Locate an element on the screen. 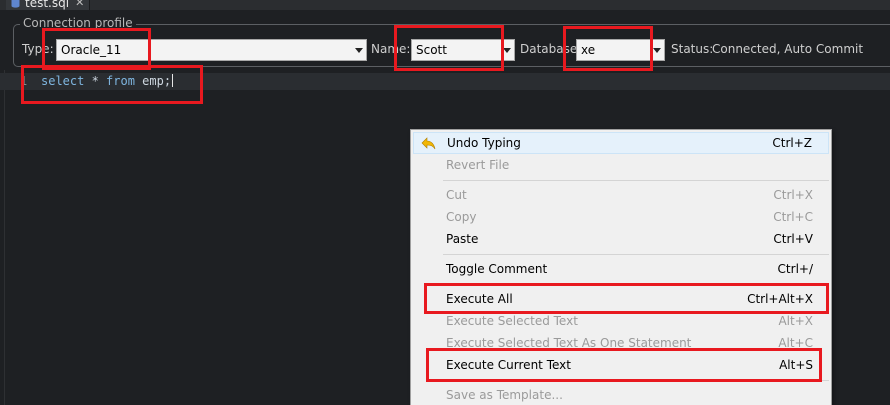 This screenshot has width=890, height=405. sql-keyword: select is located at coordinates (63, 81).